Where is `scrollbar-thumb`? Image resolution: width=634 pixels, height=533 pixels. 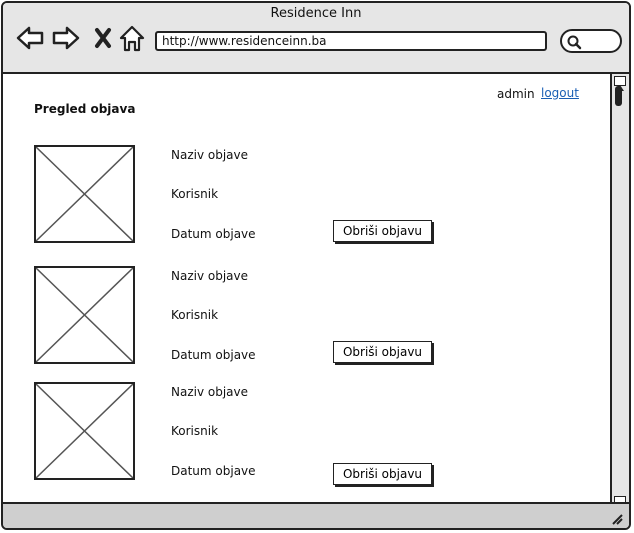 scrollbar-thumb is located at coordinates (618, 96).